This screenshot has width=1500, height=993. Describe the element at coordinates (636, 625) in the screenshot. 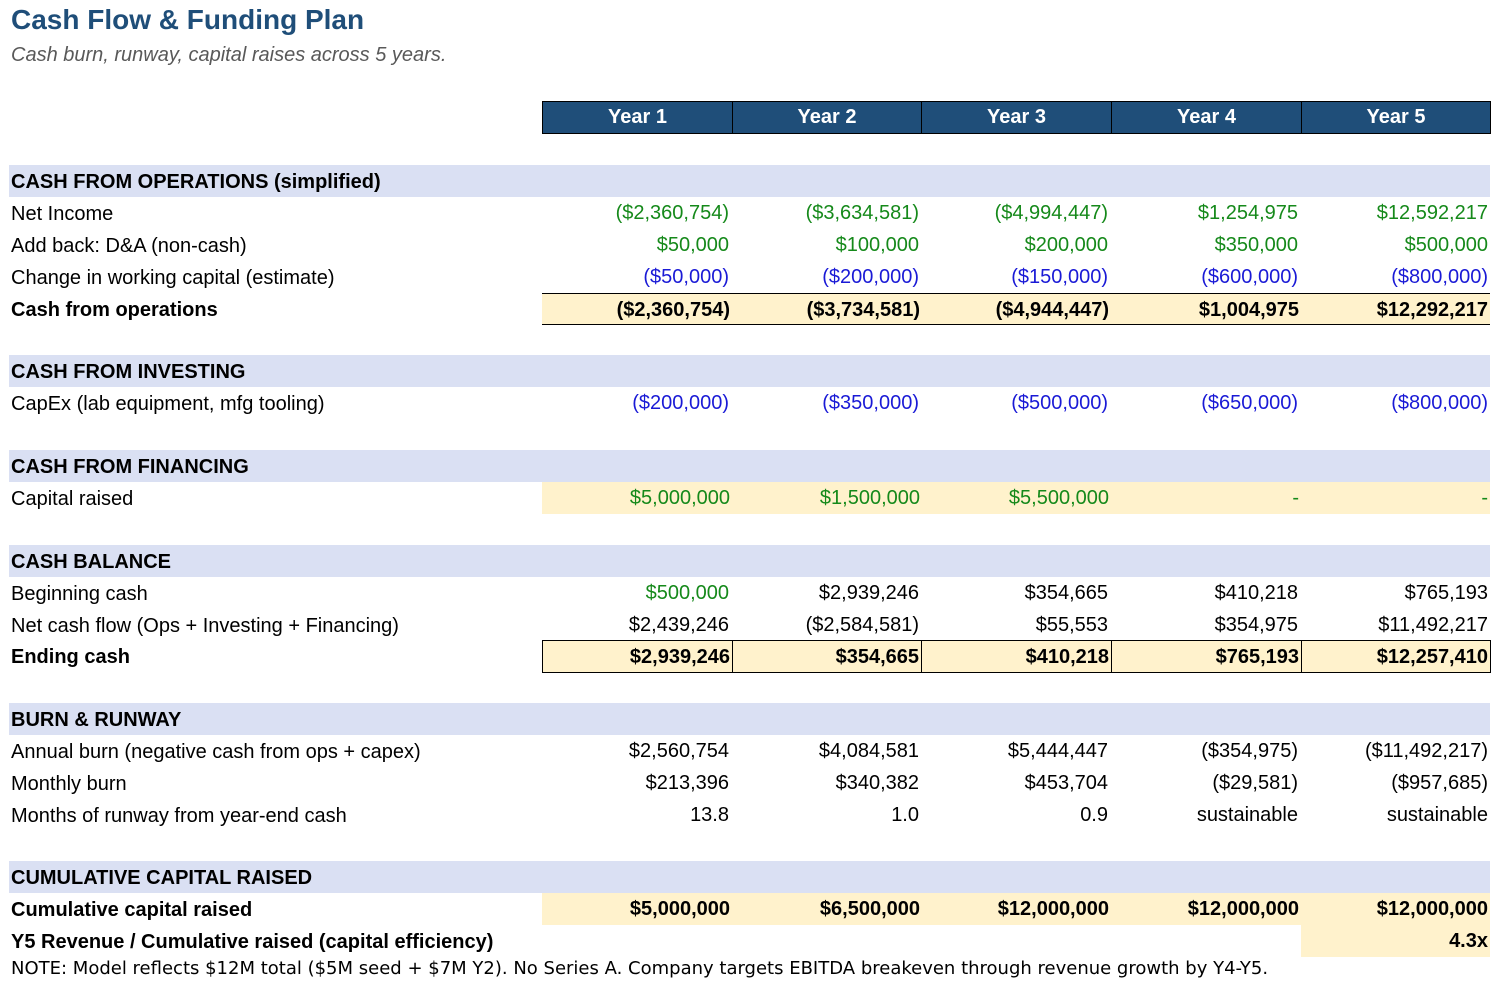

I see `netflow-y1: $2,439,246` at that location.